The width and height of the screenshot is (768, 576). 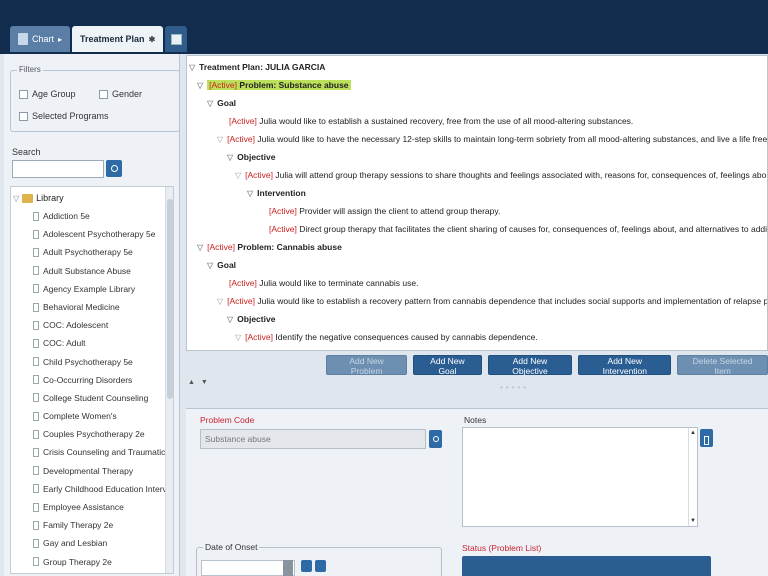 What do you see at coordinates (103, 489) in the screenshot?
I see `library-item: Early Childhood Education Intervention` at bounding box center [103, 489].